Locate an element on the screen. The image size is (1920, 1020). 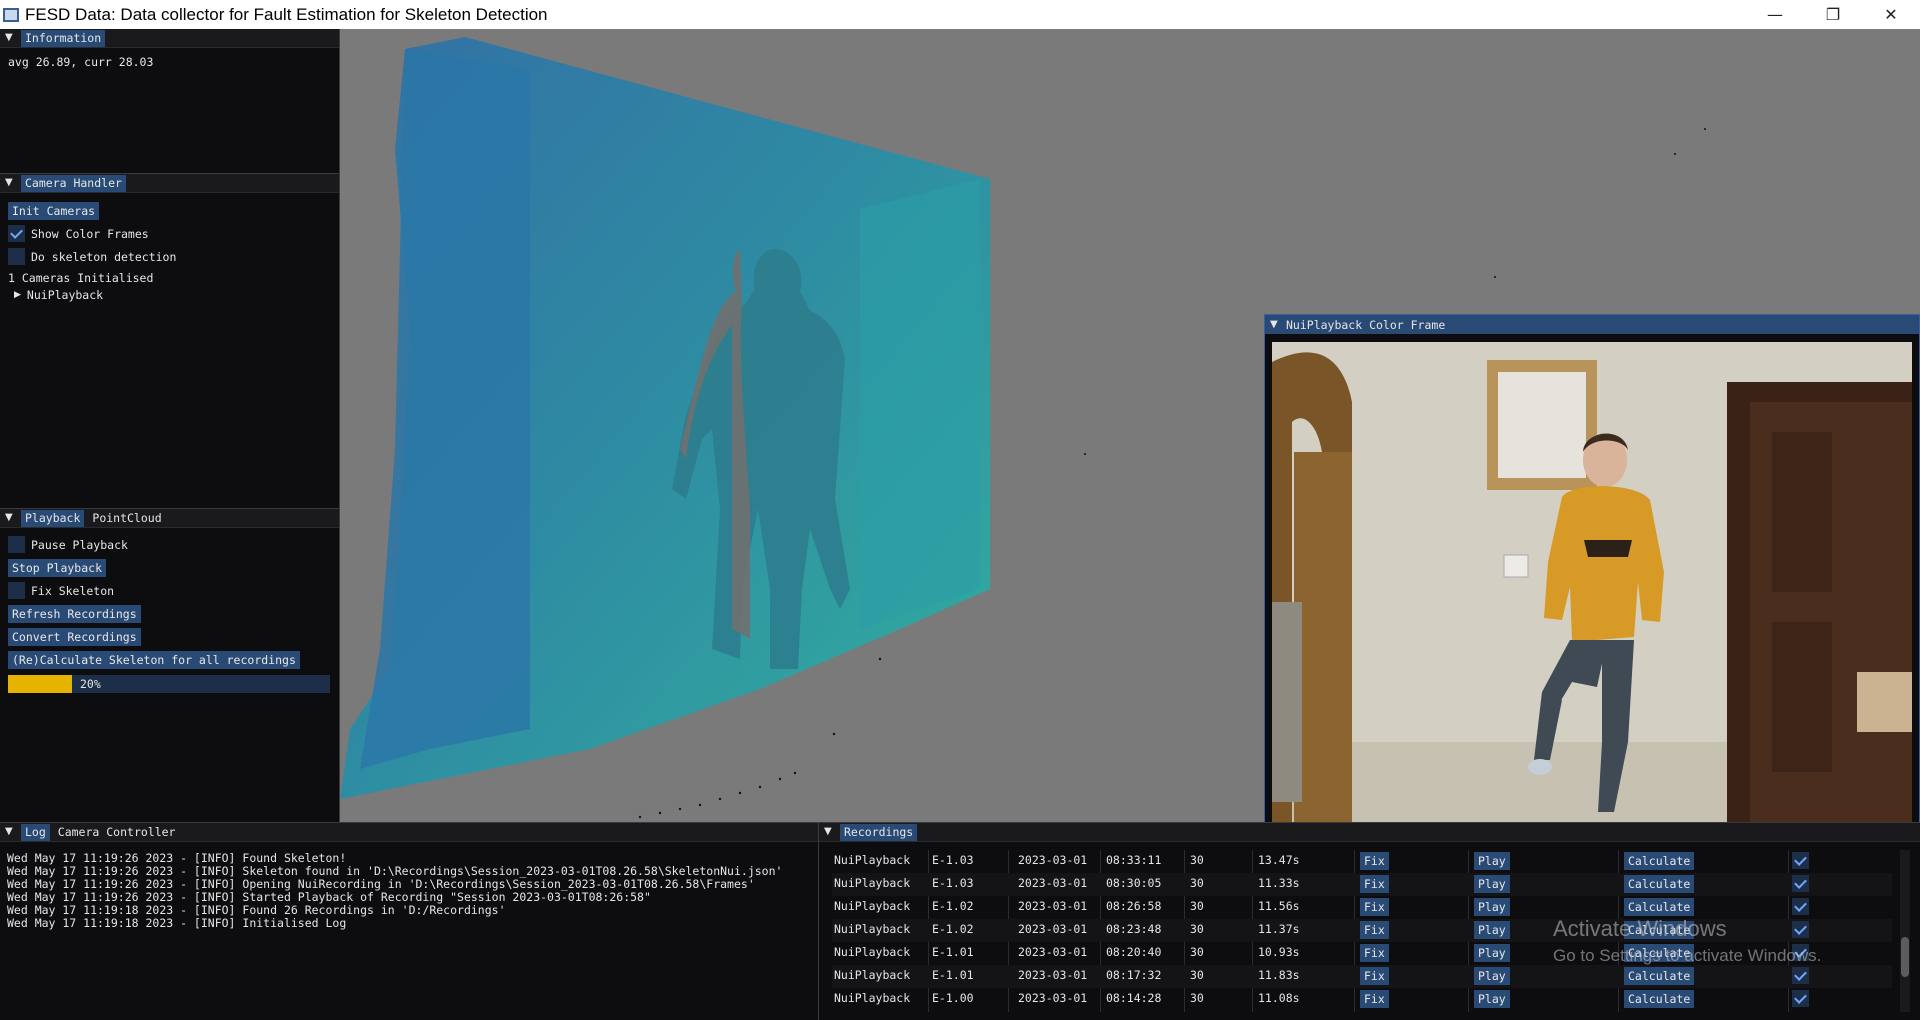
fps-readout: avg 26.89, curr 28.03 is located at coordinates (81, 62).